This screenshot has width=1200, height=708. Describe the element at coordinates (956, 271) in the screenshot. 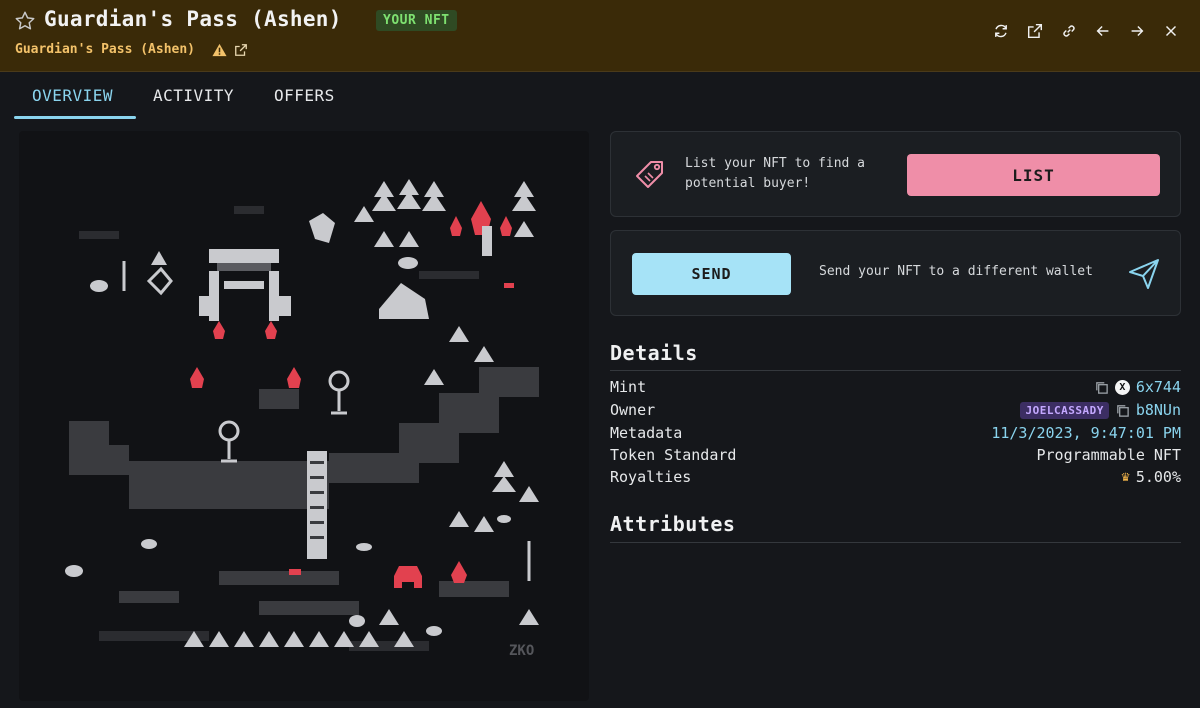

I see `send-description: Send your NFT to a different wallet` at that location.